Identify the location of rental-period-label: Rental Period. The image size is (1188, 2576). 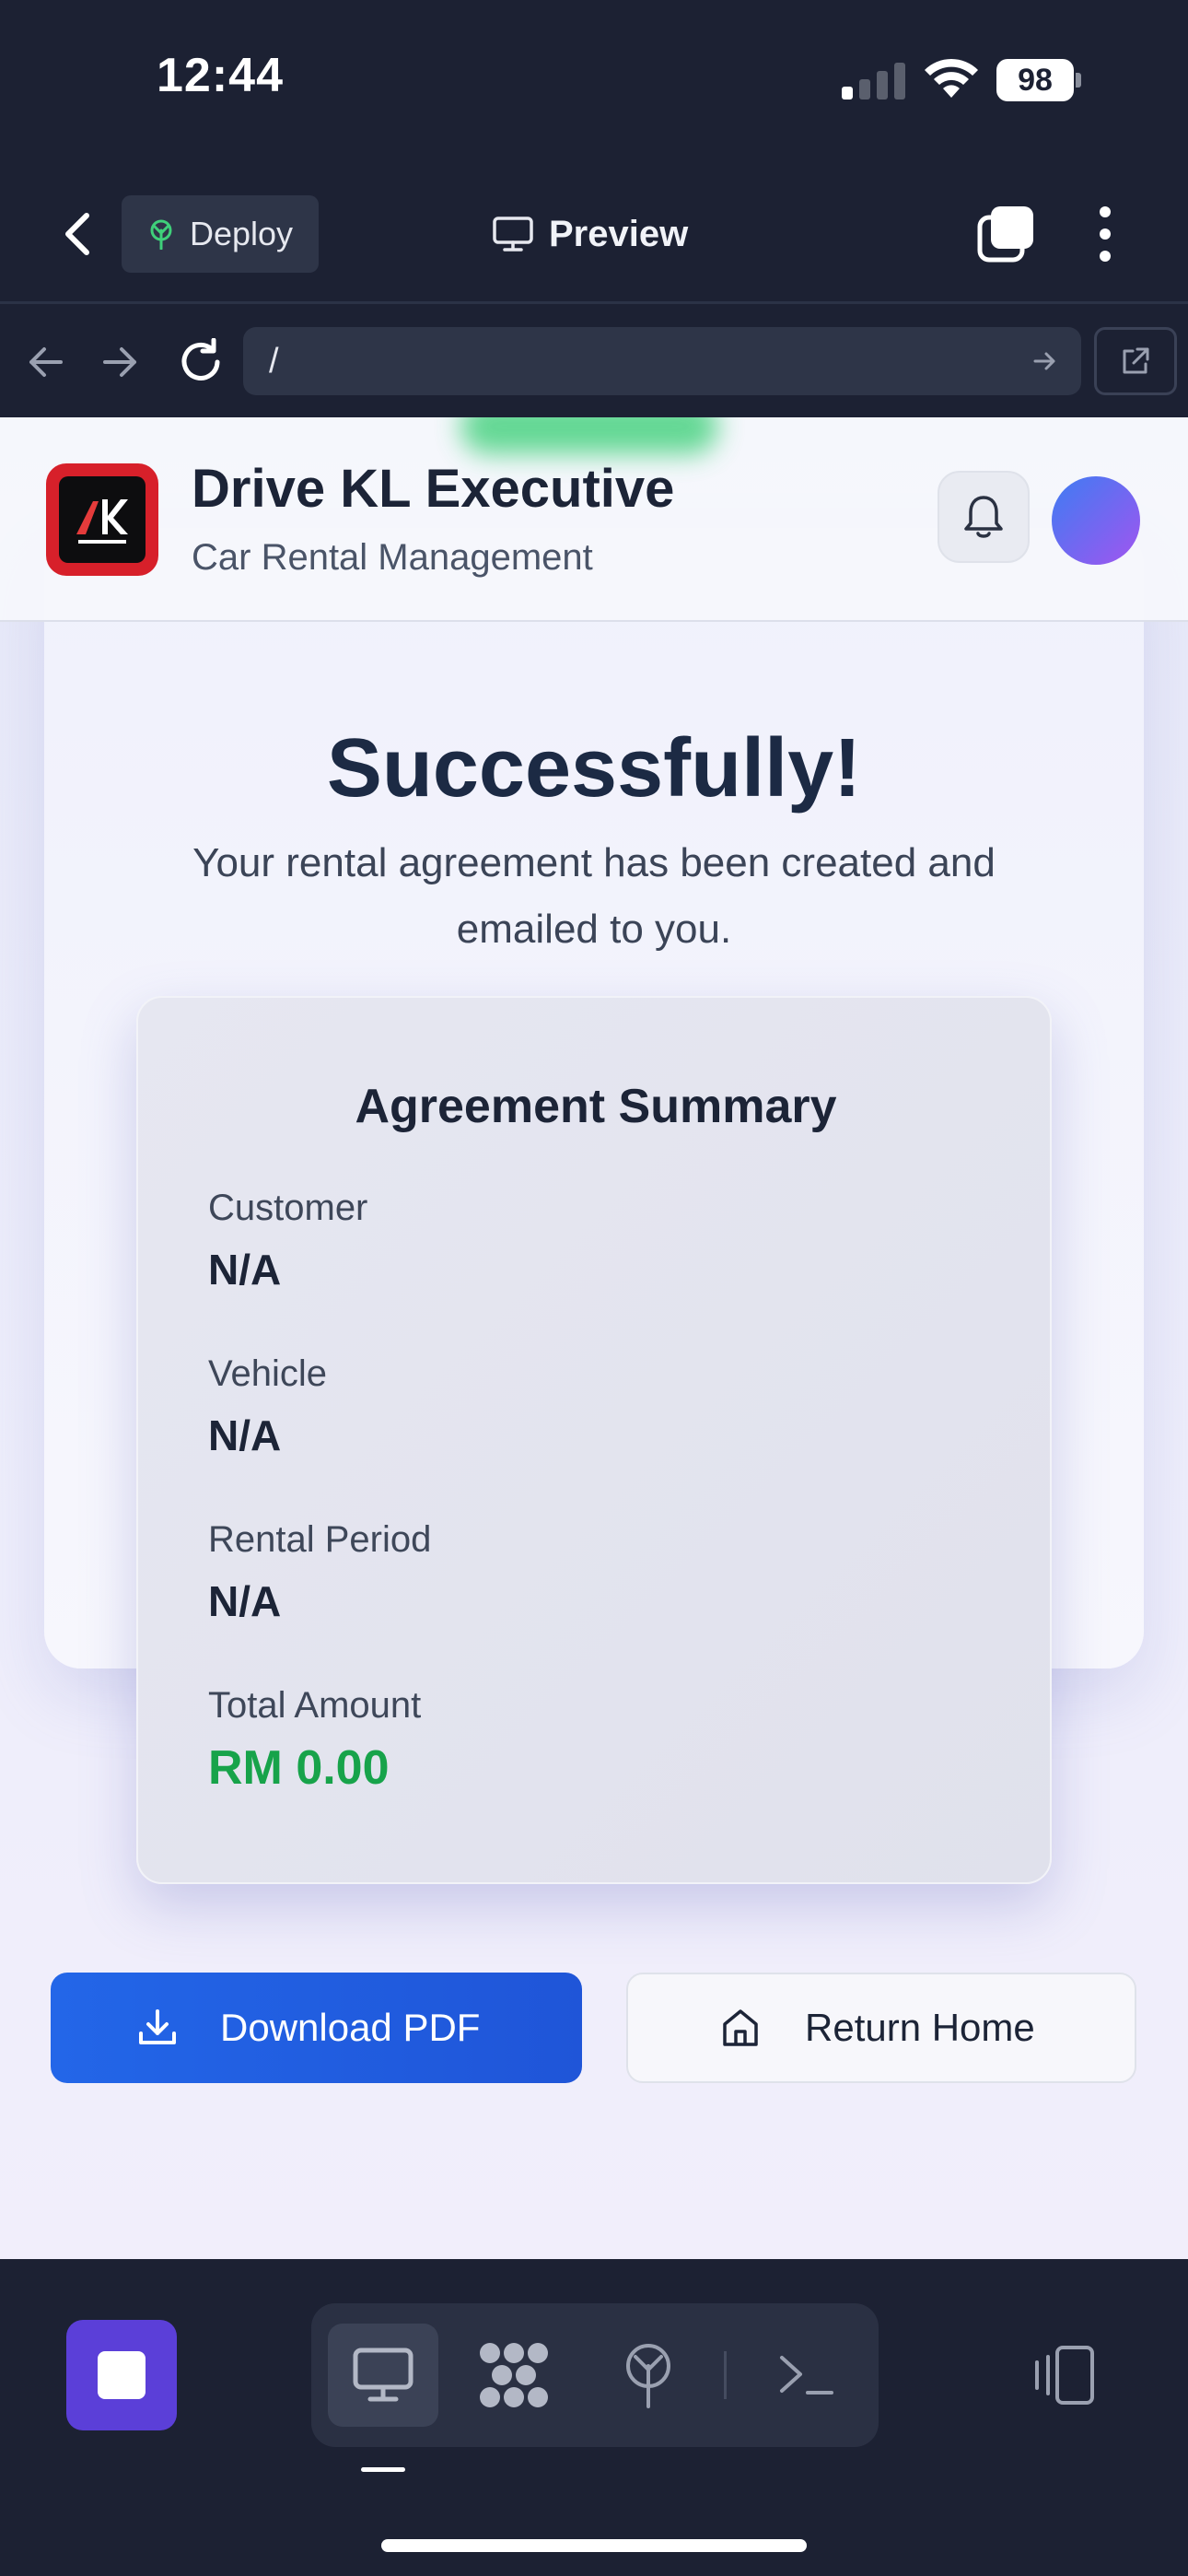
(320, 1539).